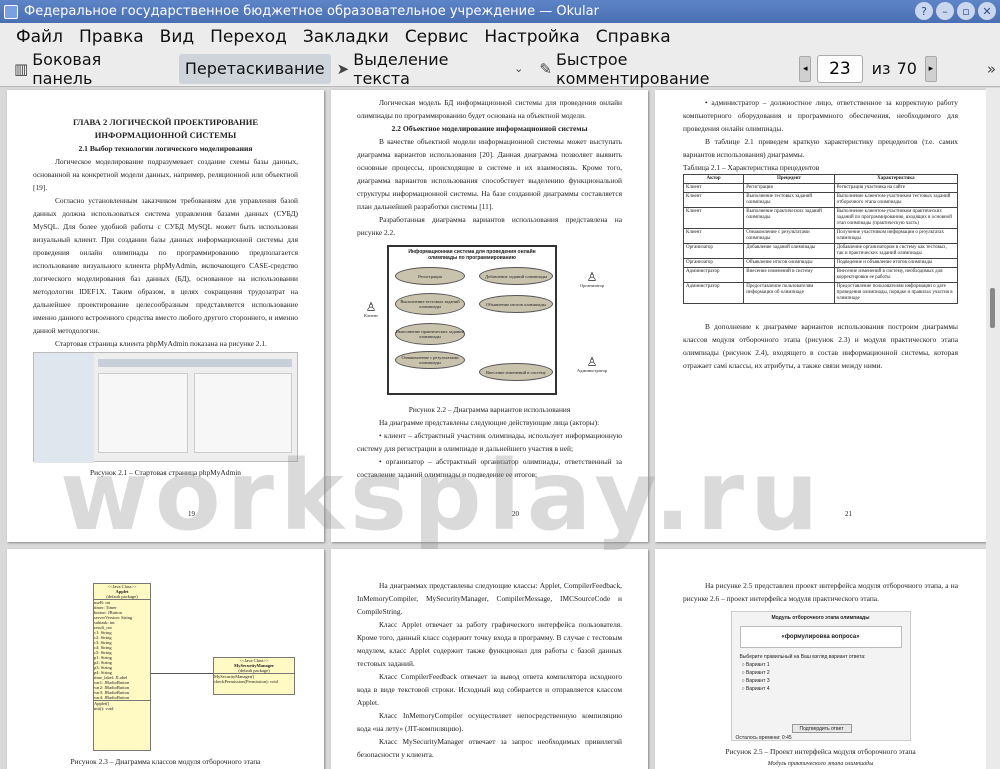  What do you see at coordinates (896, 263) in the screenshot?
I see `table-cell: Подведение и объявление итогов олимпиады` at bounding box center [896, 263].